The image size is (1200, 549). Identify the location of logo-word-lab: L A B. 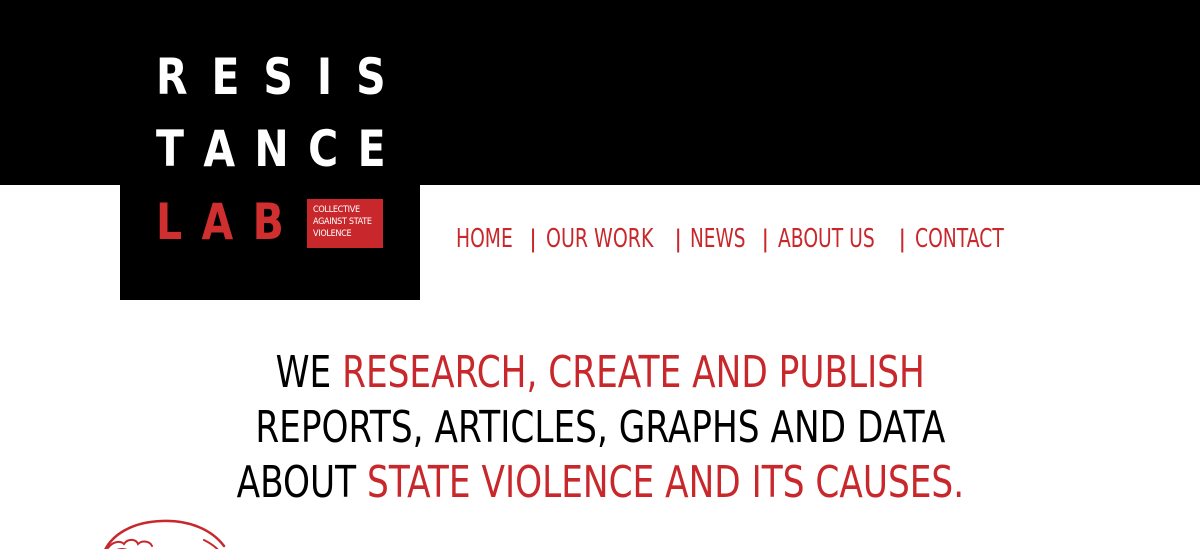
(220, 222).